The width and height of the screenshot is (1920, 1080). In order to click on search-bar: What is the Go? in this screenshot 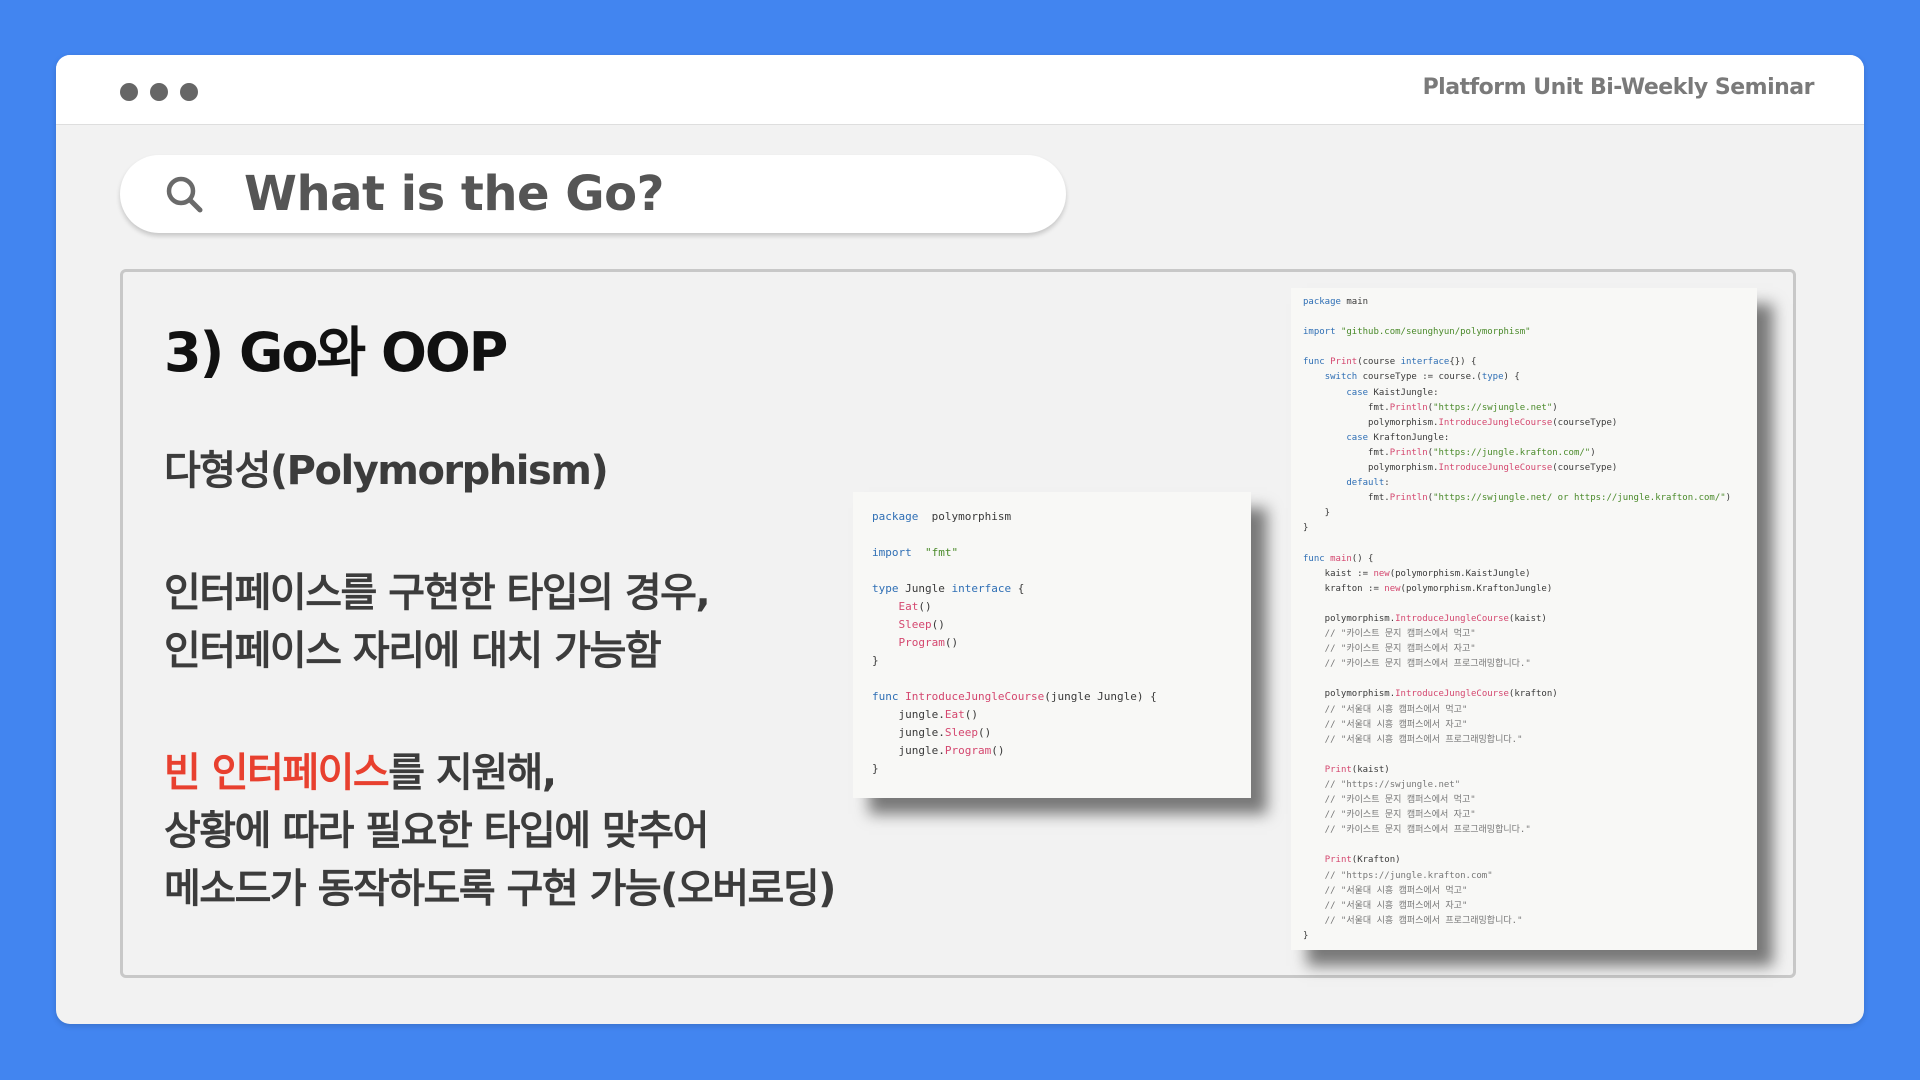, I will do `click(593, 194)`.